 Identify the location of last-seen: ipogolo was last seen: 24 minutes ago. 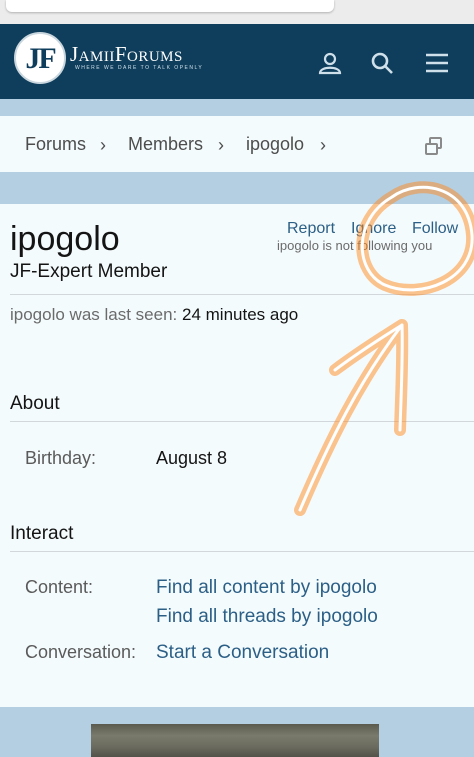
(154, 315).